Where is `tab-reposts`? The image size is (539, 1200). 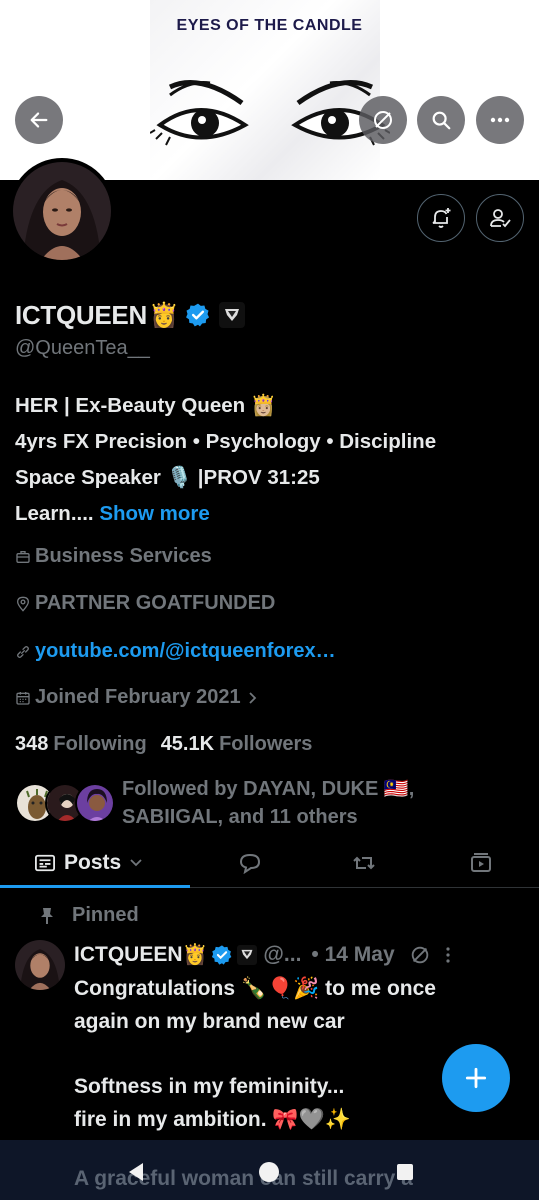 tab-reposts is located at coordinates (364, 863).